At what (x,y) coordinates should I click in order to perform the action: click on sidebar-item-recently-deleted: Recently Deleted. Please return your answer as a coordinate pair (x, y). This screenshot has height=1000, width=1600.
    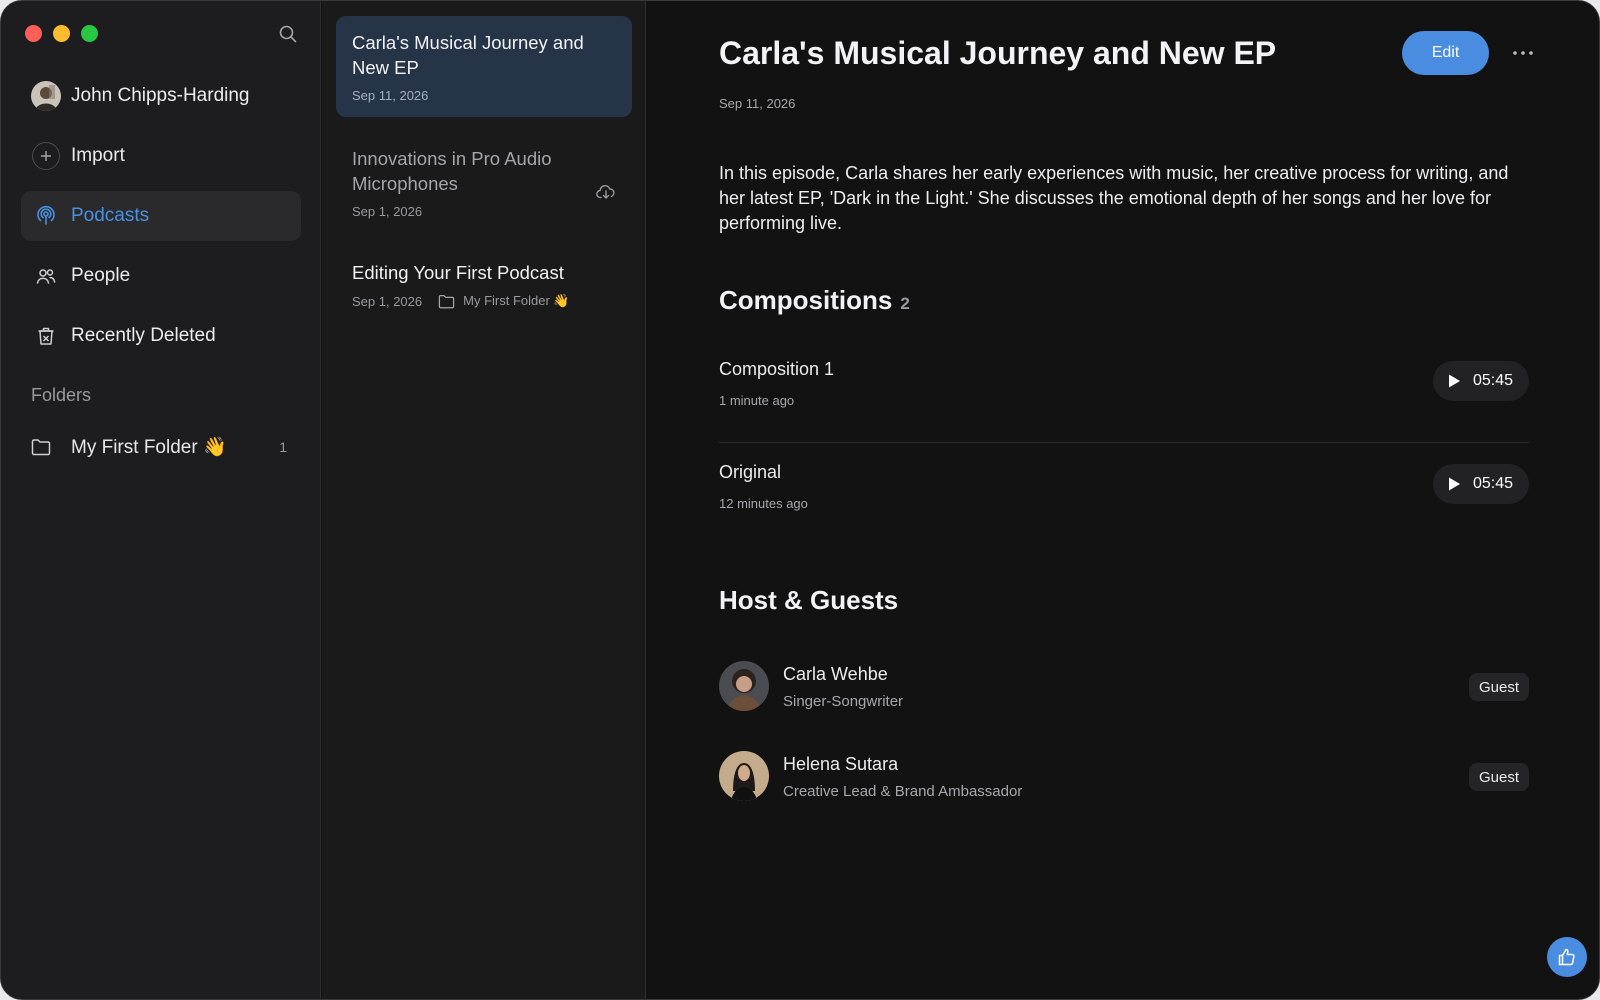
    Looking at the image, I should click on (161, 336).